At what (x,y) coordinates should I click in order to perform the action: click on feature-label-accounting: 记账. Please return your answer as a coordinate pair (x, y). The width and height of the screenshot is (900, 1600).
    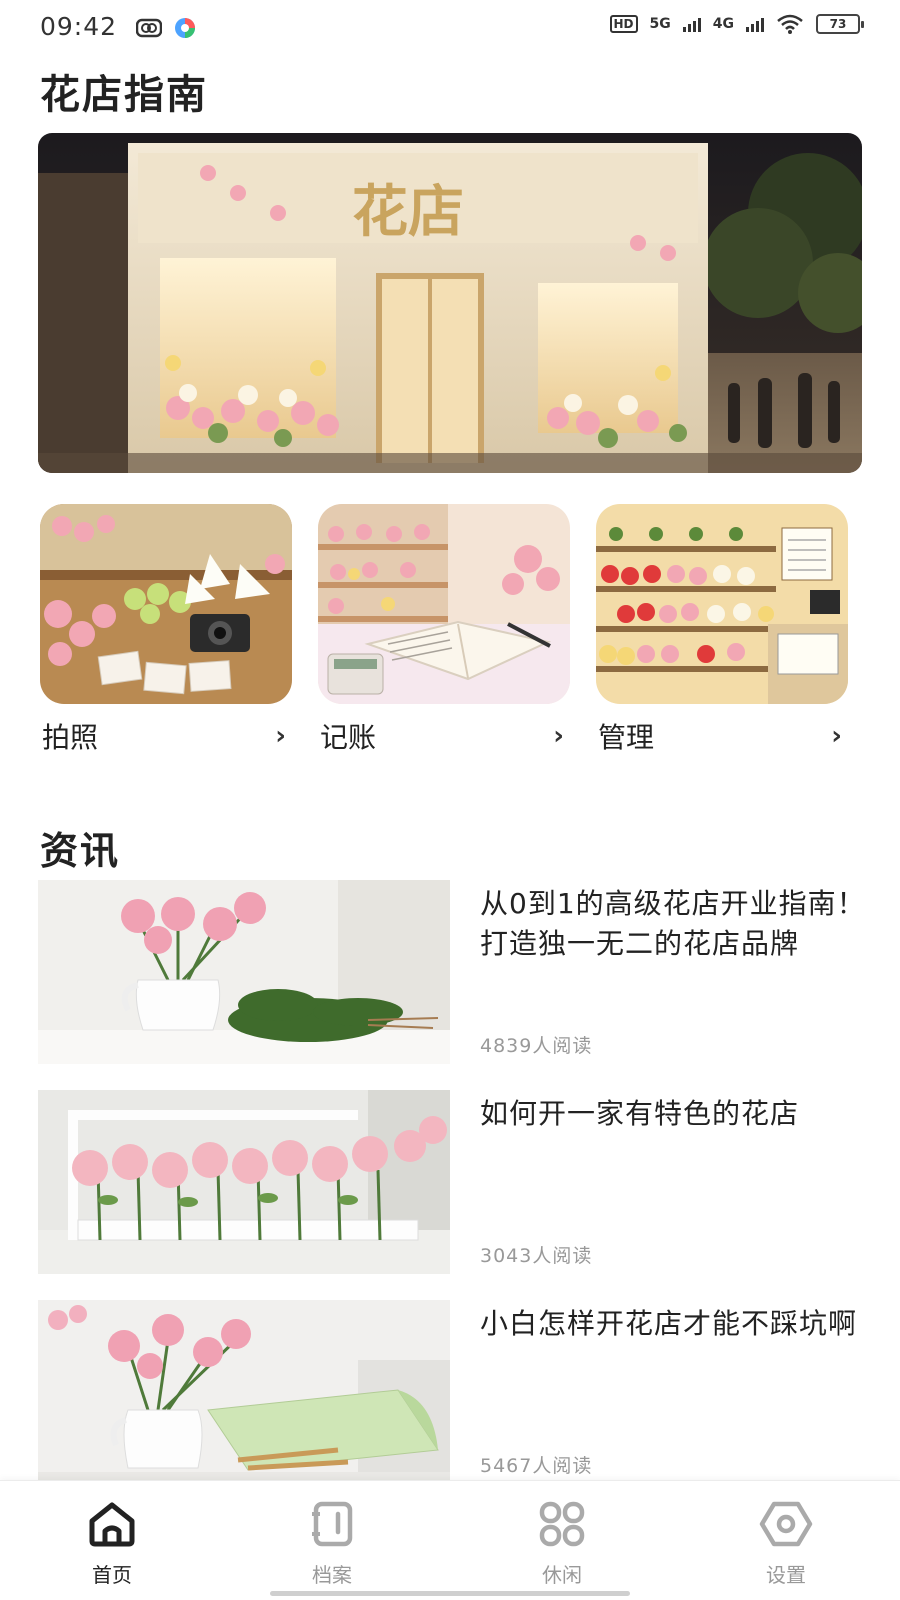
    Looking at the image, I should click on (348, 737).